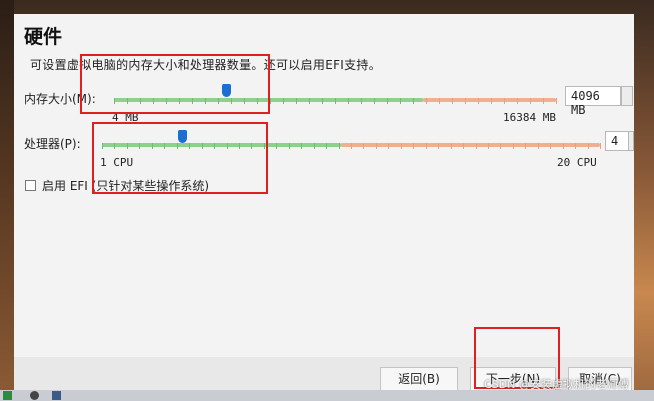  What do you see at coordinates (627, 96) in the screenshot?
I see `memory-spin-buttons` at bounding box center [627, 96].